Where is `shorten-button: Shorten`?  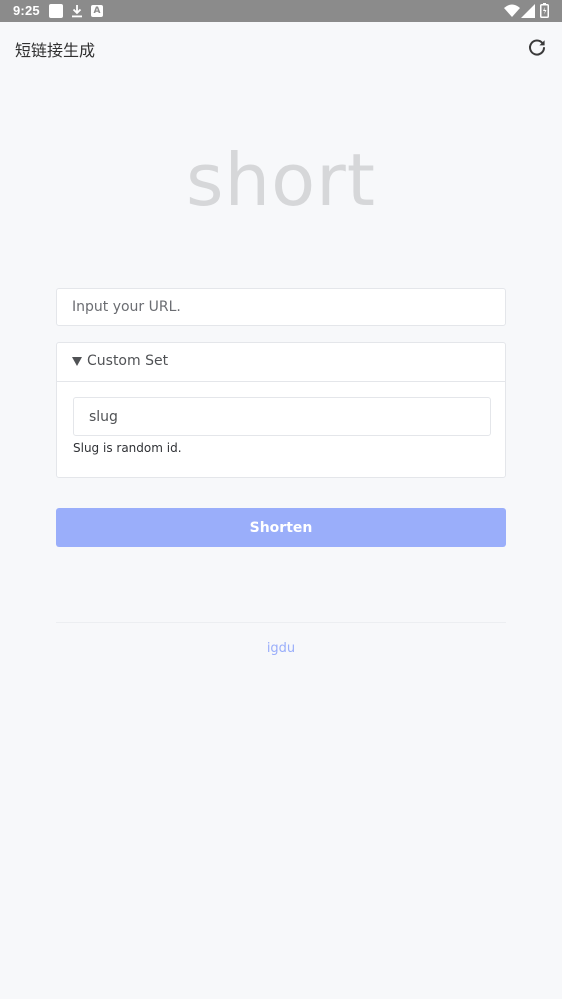 shorten-button: Shorten is located at coordinates (281, 527).